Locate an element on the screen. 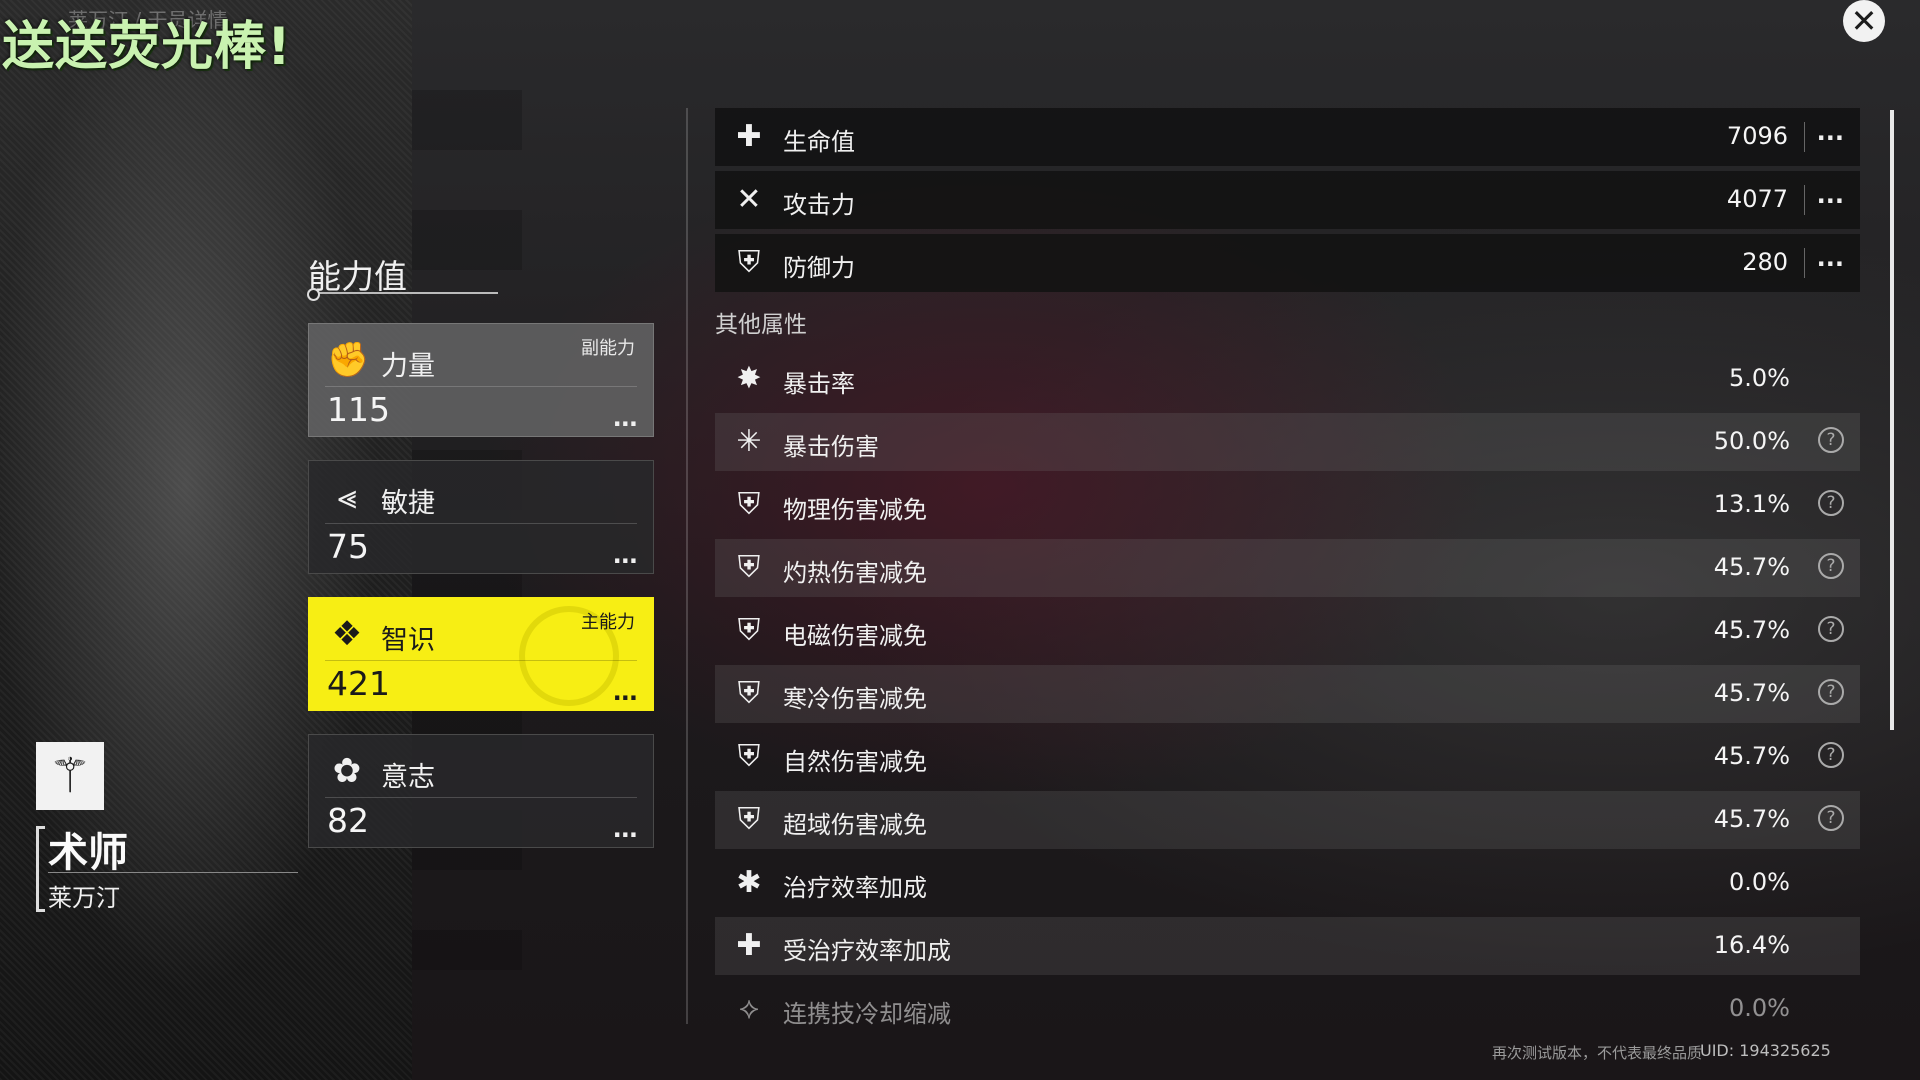  class-underline is located at coordinates (173, 872).